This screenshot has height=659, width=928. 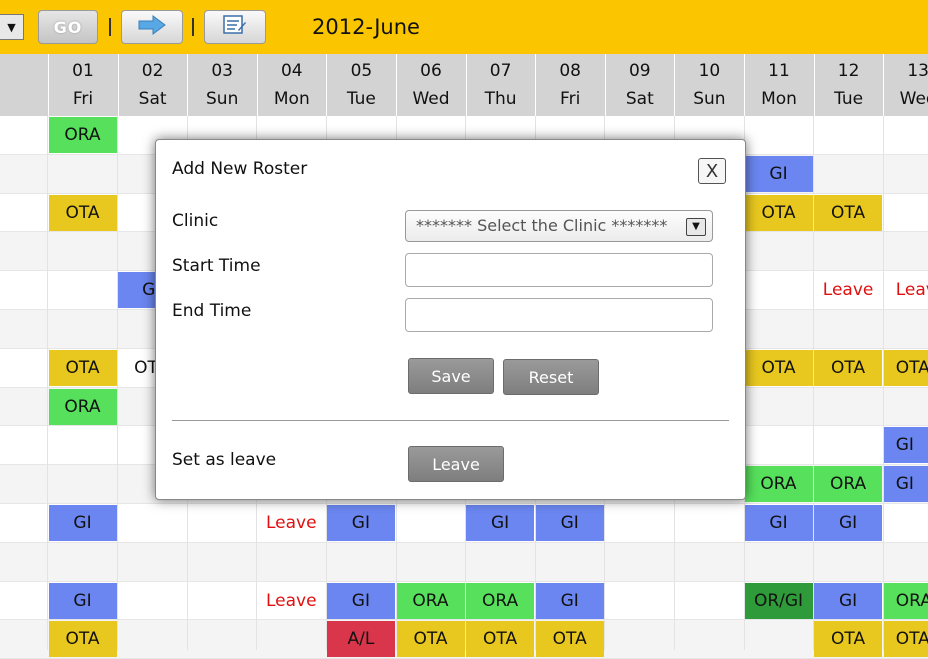 What do you see at coordinates (542, 225) in the screenshot?
I see `clinic-select-value: ******* Select the Clinic *******` at bounding box center [542, 225].